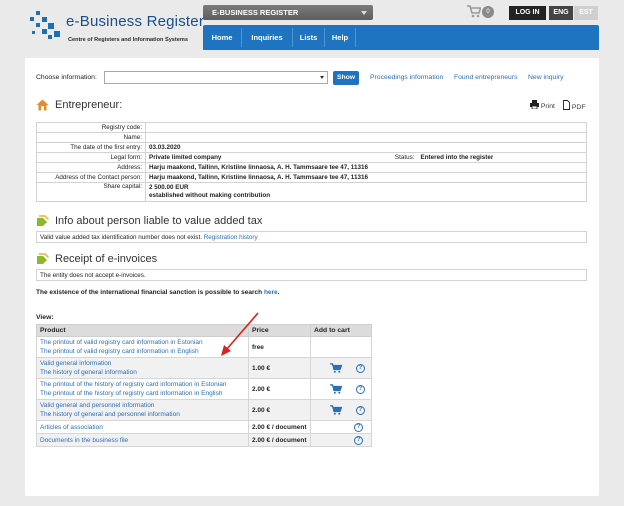 The width and height of the screenshot is (624, 506). I want to click on share-capital-label: Share capital:, so click(91, 192).